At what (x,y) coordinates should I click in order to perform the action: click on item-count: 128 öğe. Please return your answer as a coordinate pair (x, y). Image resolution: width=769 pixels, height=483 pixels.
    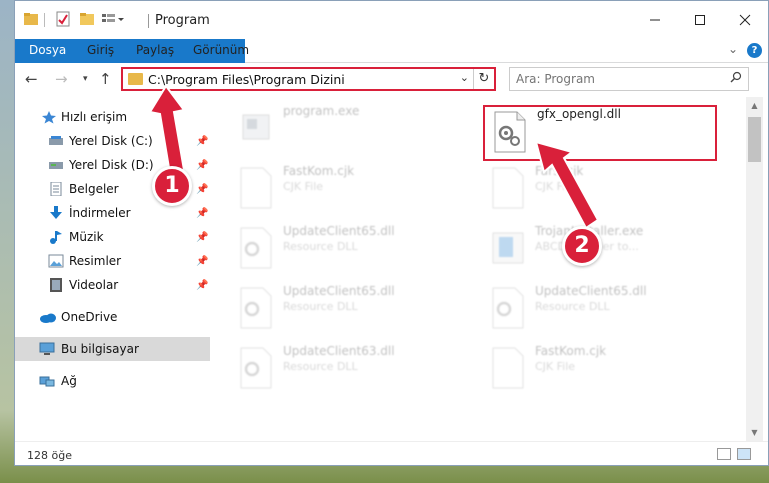
    Looking at the image, I should click on (49, 455).